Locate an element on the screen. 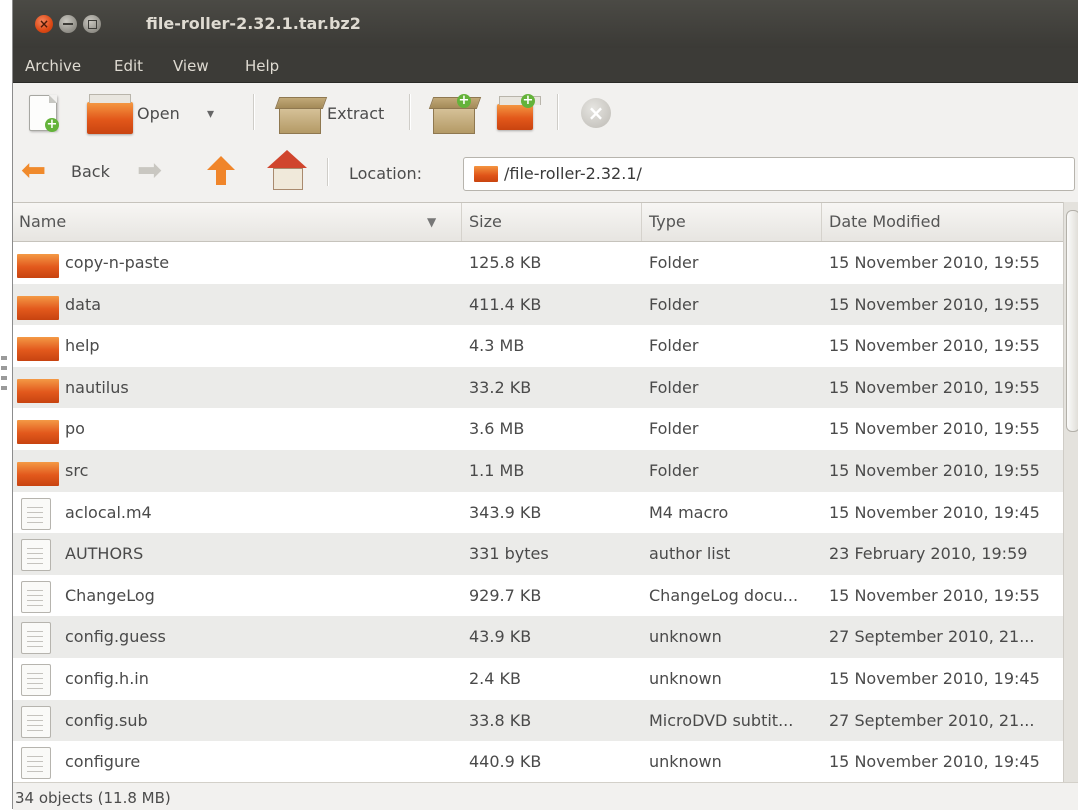  location-input: /file-roller-2.32.1/ is located at coordinates (769, 174).